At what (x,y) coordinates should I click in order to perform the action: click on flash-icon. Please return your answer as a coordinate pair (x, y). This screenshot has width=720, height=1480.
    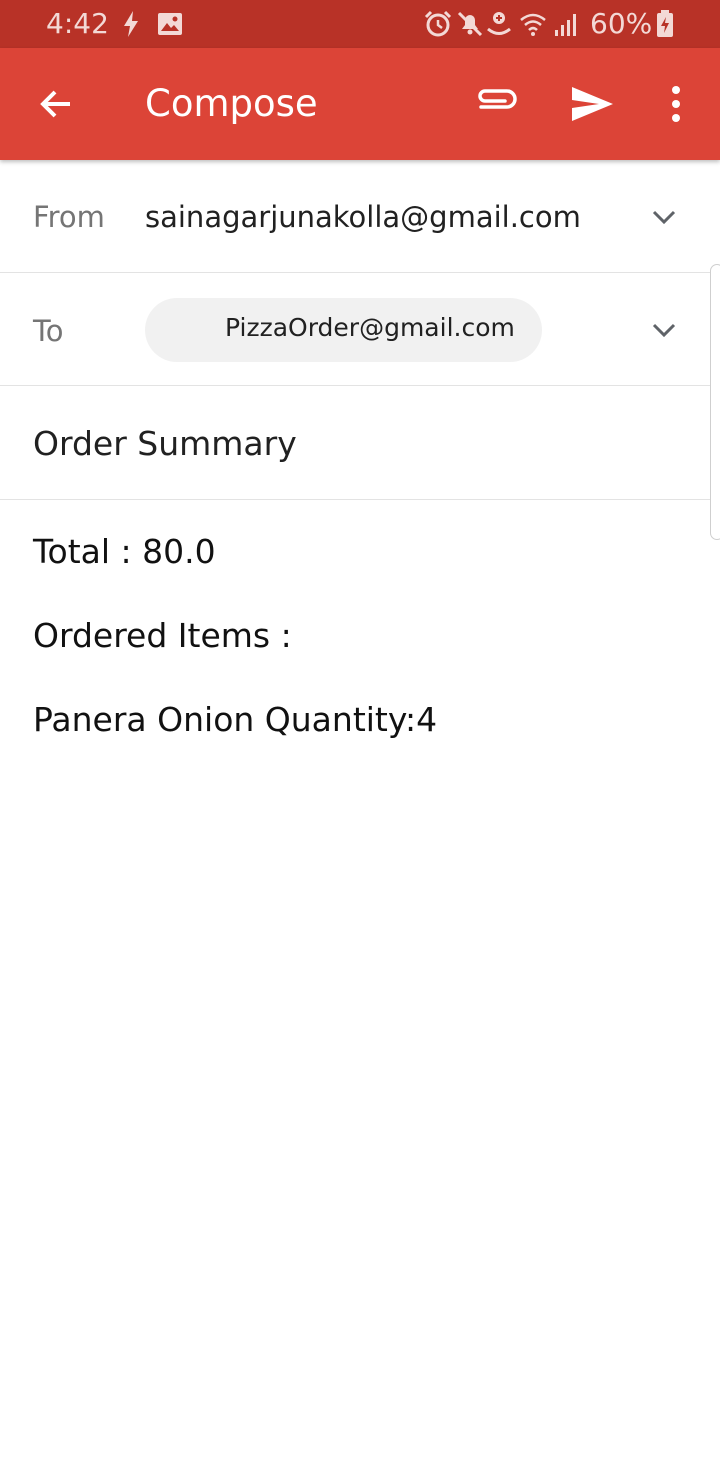
    Looking at the image, I should click on (131, 24).